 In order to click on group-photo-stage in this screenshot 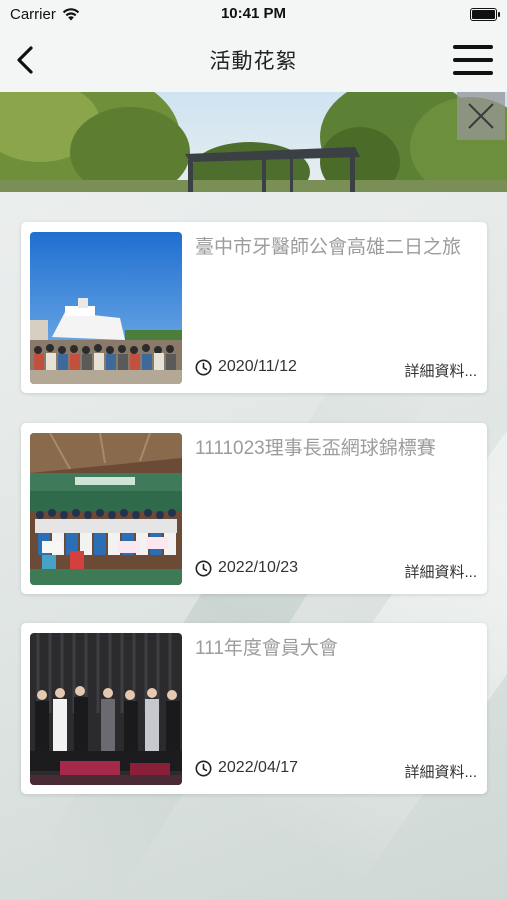, I will do `click(106, 709)`.